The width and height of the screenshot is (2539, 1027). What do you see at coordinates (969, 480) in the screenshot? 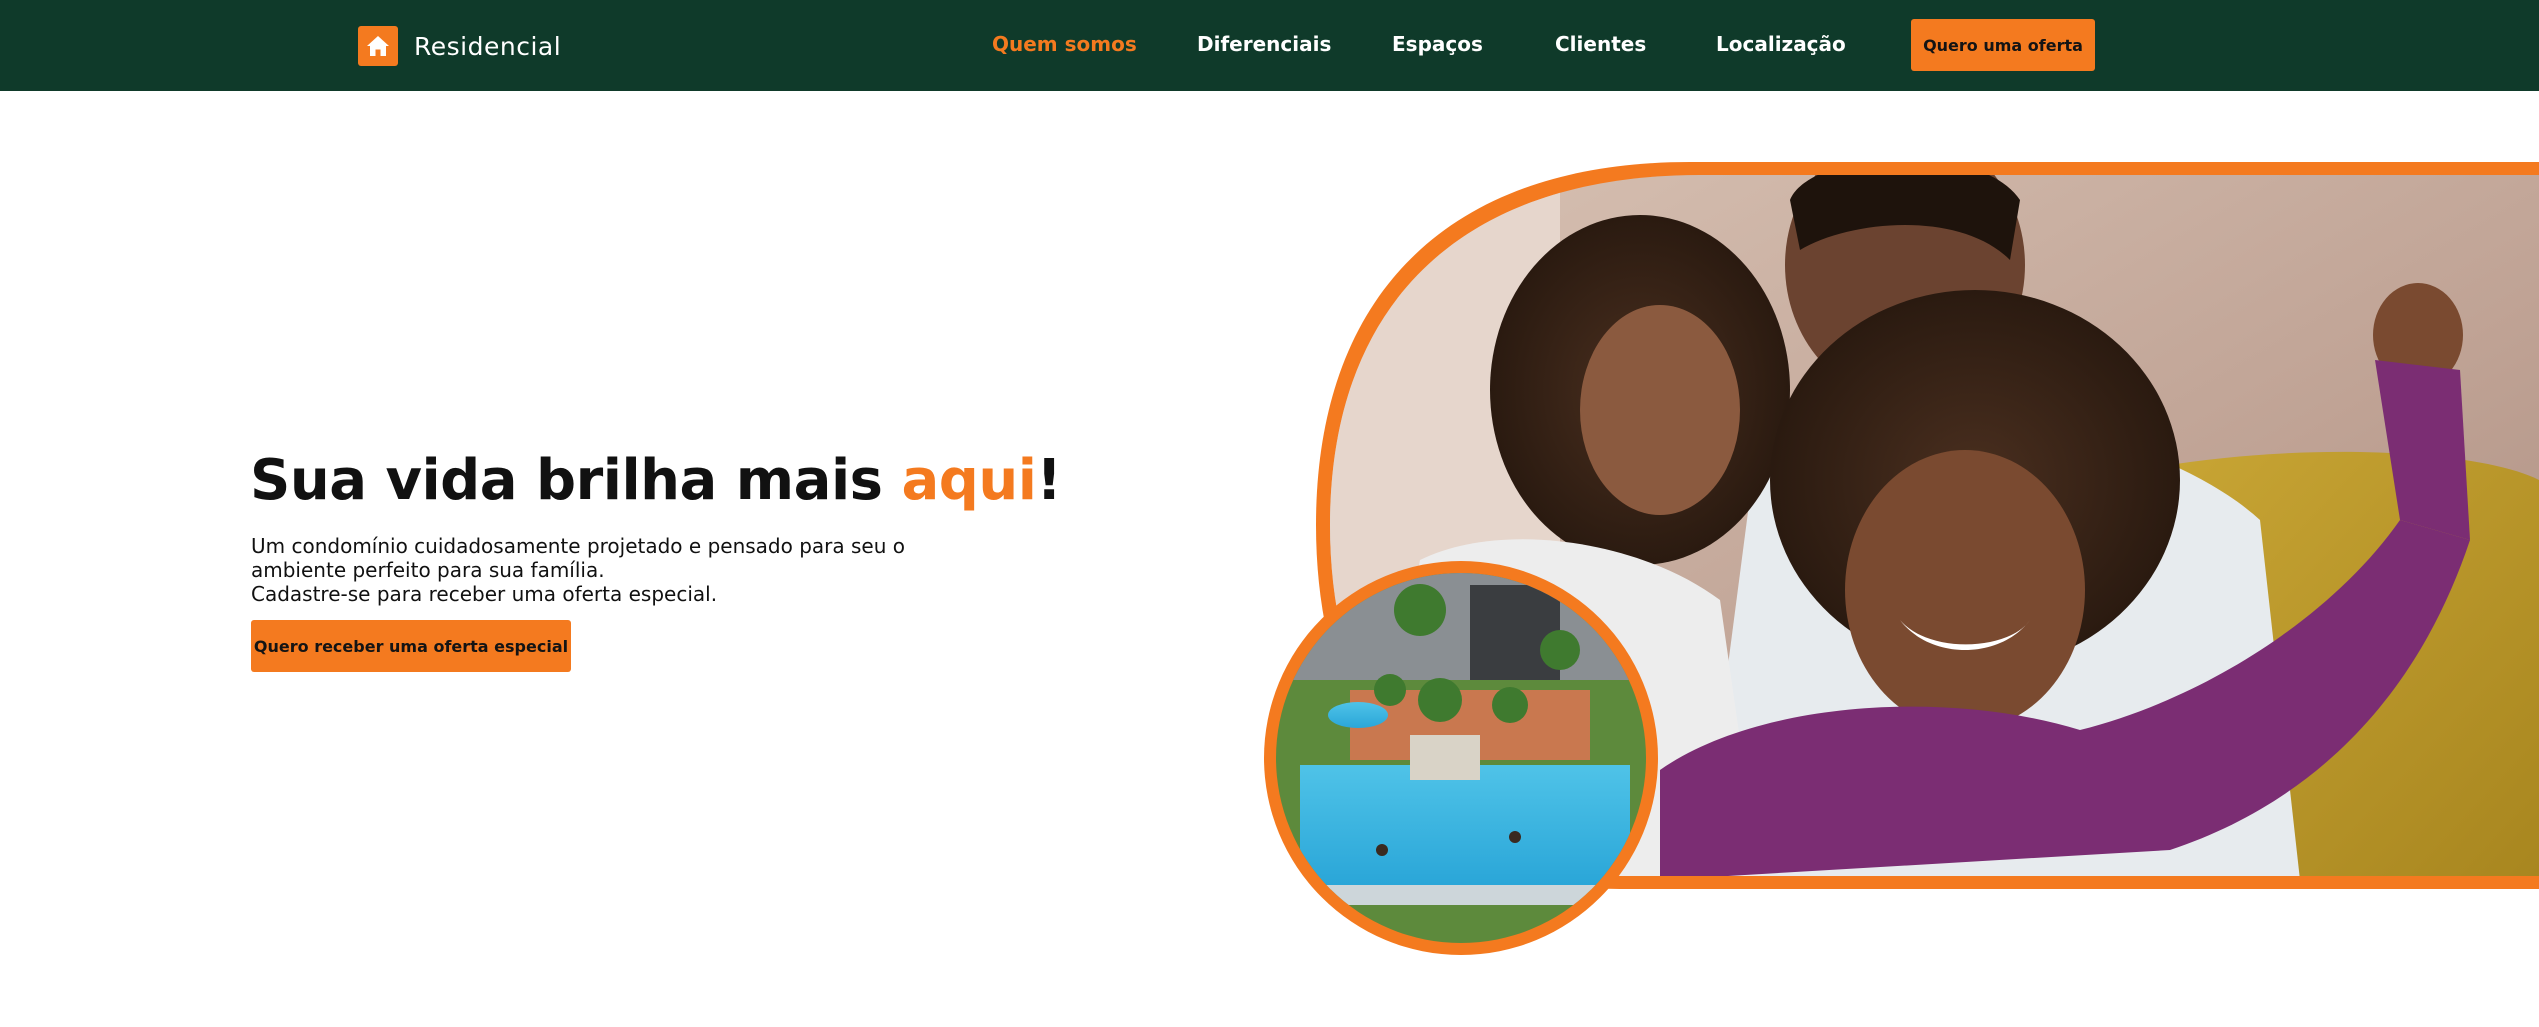
I see `hero-title-accent: aqui` at bounding box center [969, 480].